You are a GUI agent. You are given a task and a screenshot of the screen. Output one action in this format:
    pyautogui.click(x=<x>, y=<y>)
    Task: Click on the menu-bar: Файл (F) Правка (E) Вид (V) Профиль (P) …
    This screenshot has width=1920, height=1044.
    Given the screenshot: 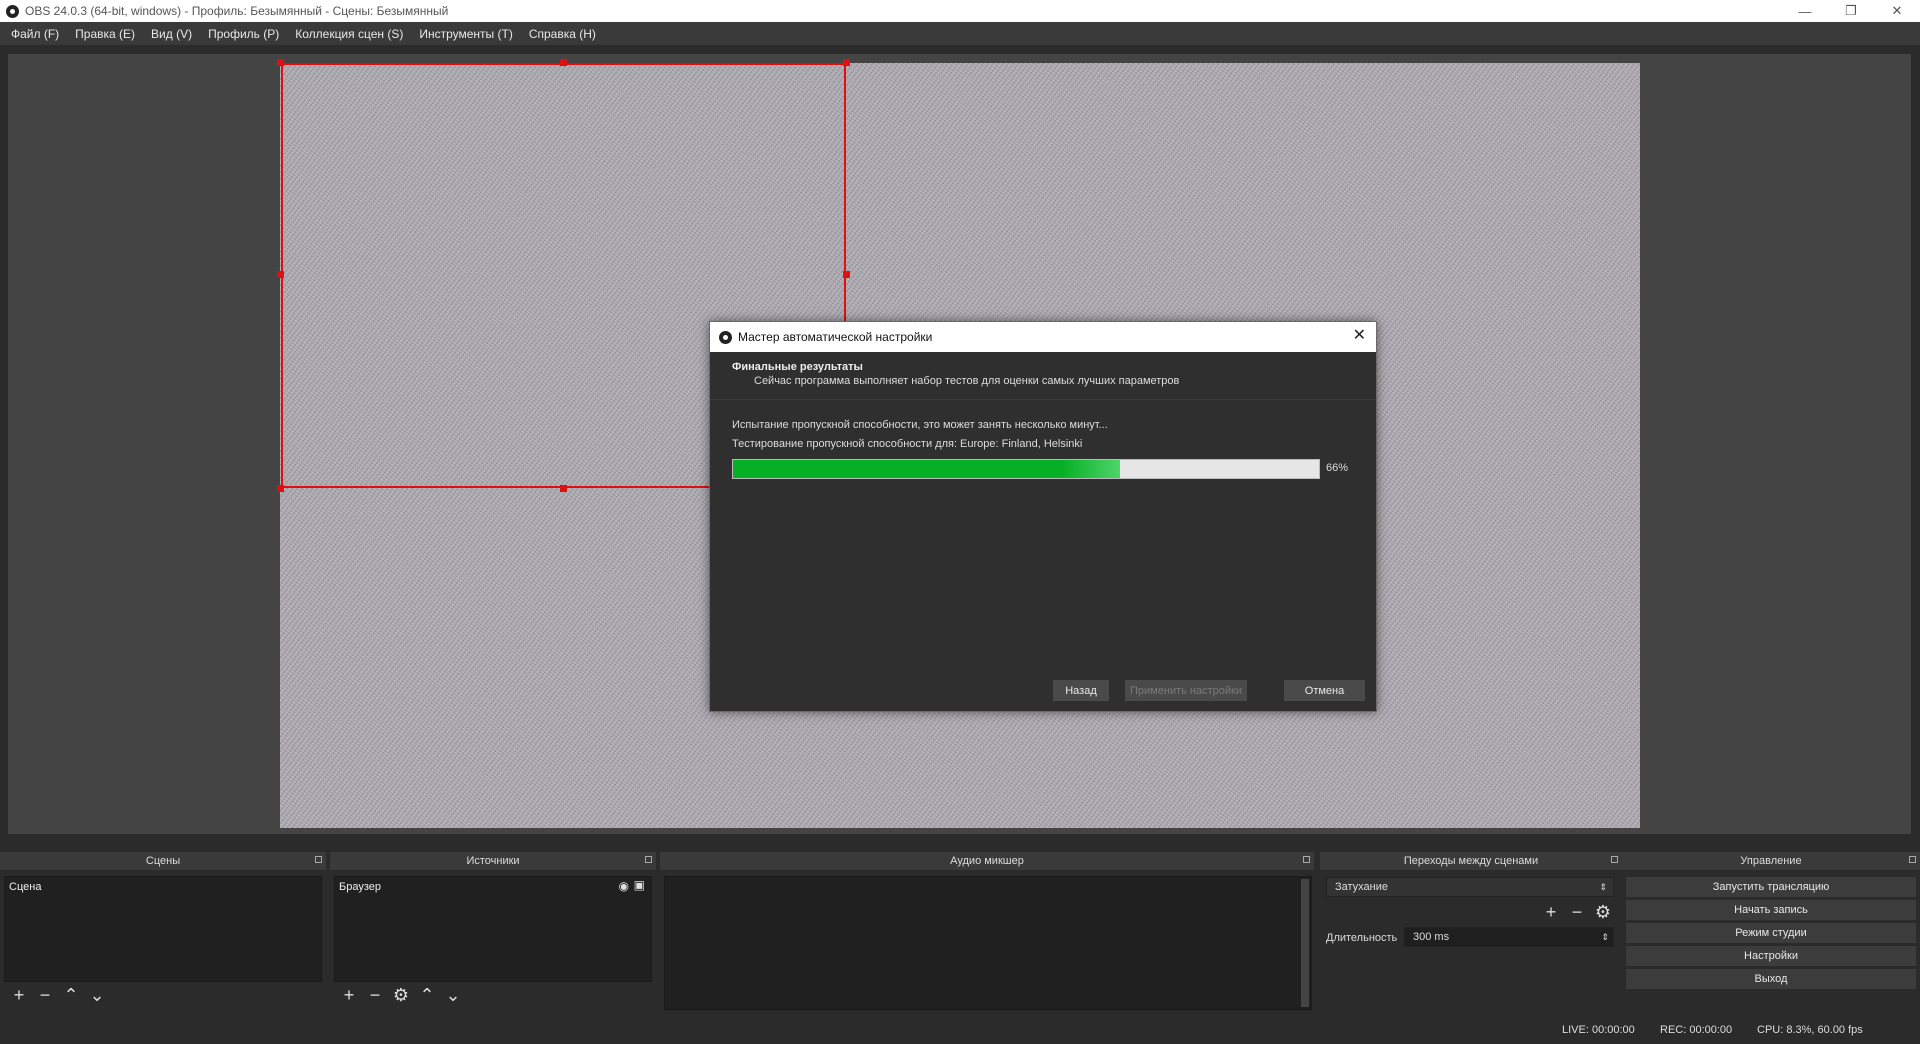 What is the action you would take?
    pyautogui.click(x=960, y=33)
    